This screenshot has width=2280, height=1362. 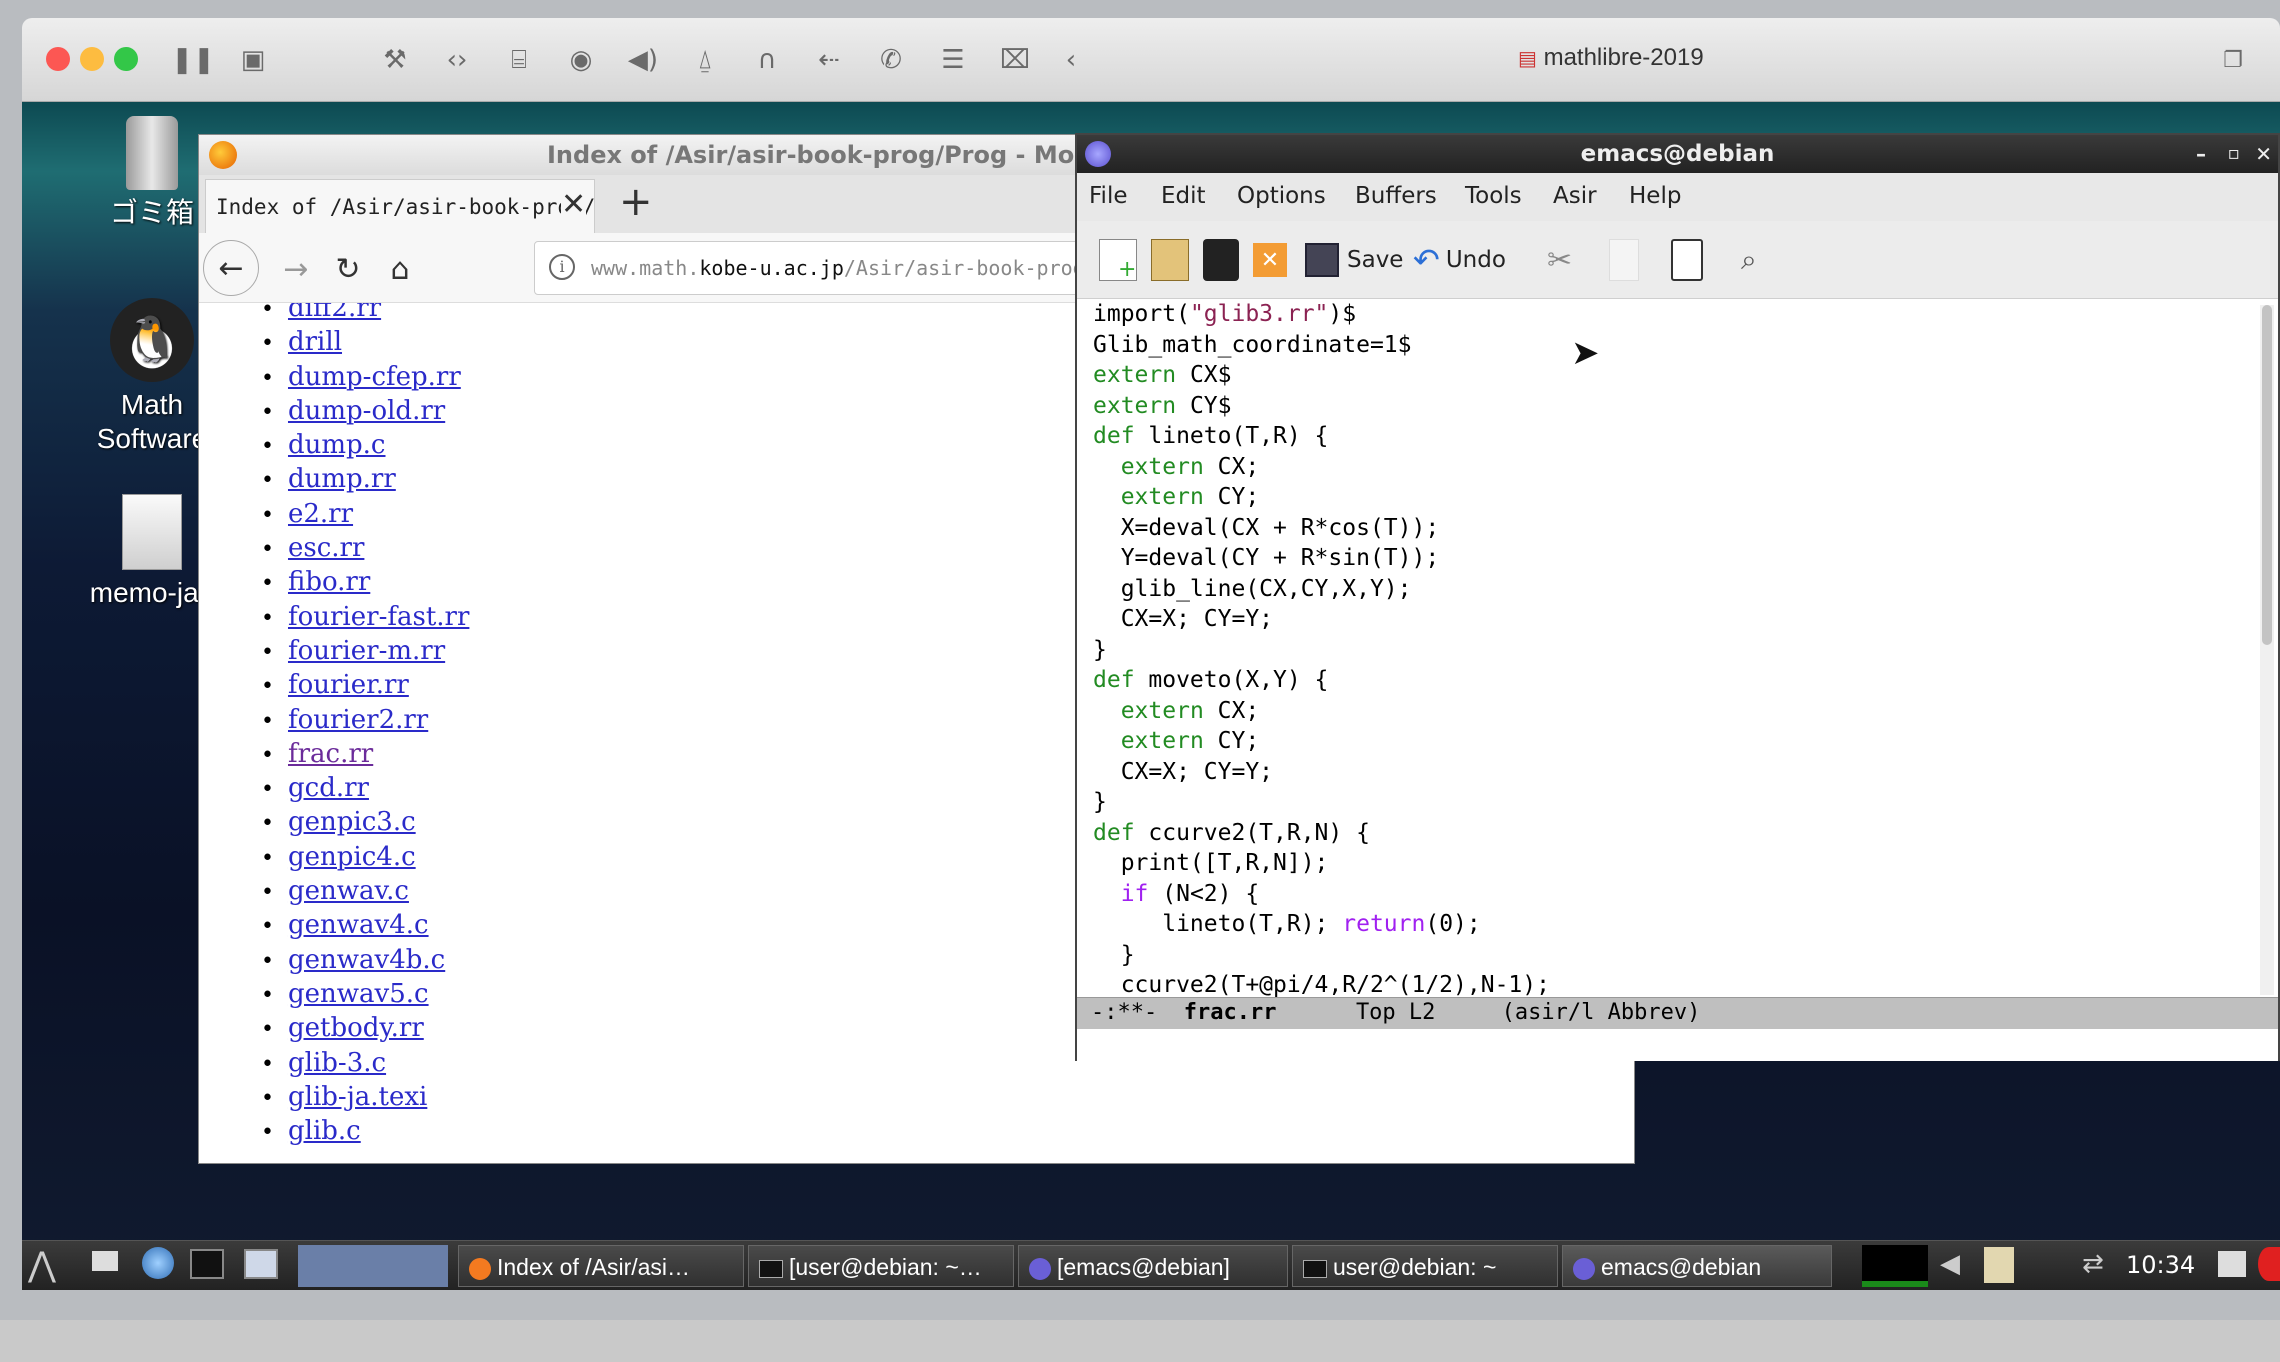 I want to click on mouse-cursor-icon: ➤, so click(x=1585, y=353).